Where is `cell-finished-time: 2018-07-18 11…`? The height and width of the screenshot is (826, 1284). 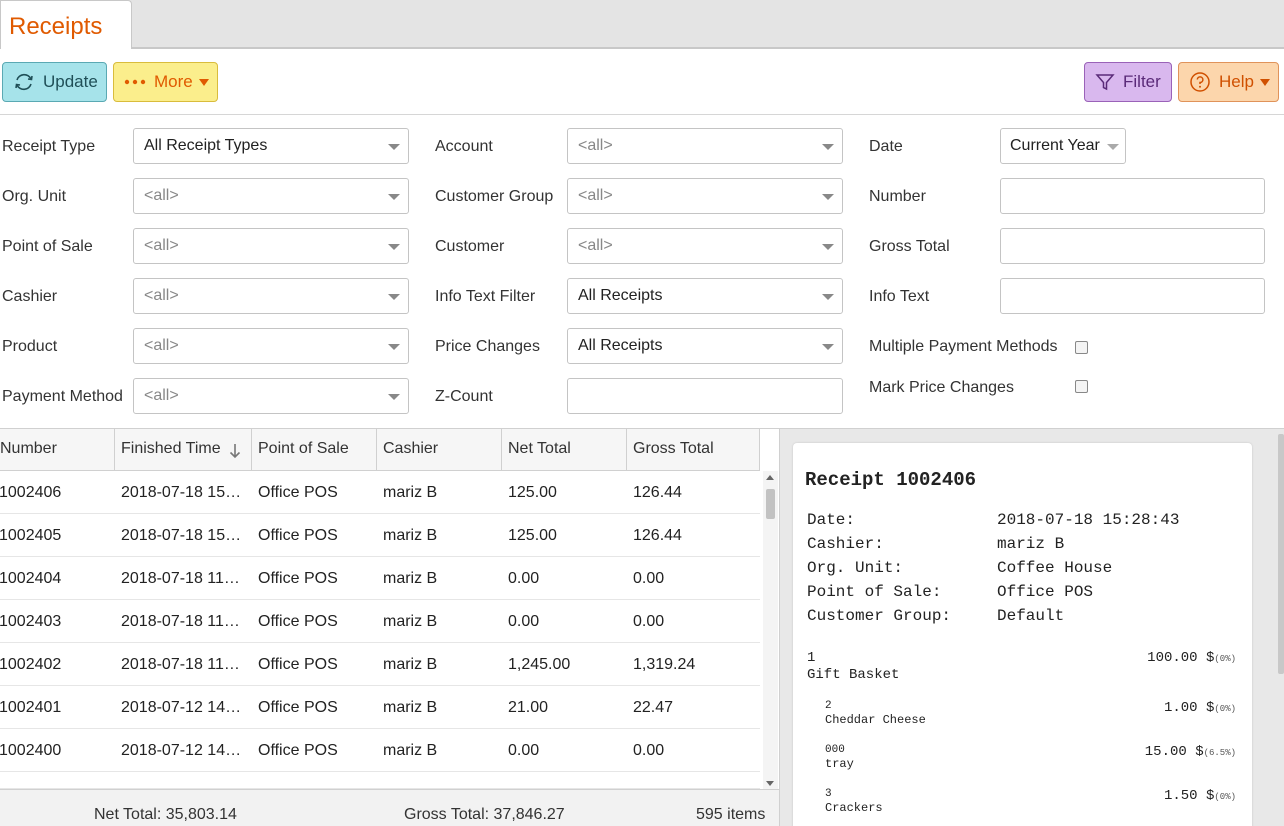 cell-finished-time: 2018-07-18 11… is located at coordinates (180, 578).